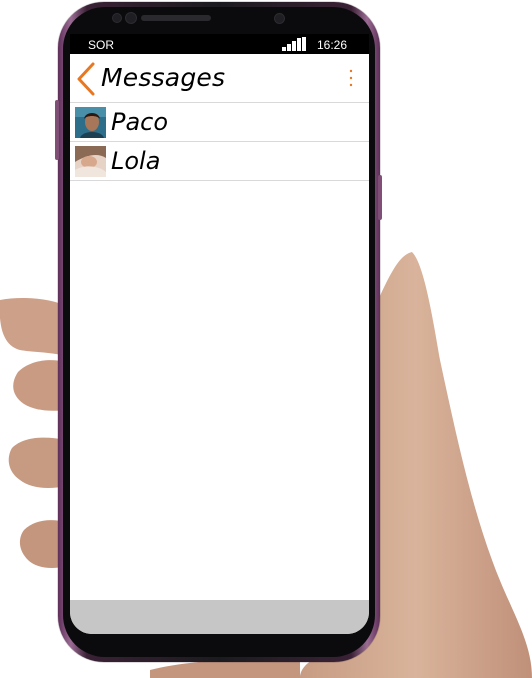 The width and height of the screenshot is (532, 678). Describe the element at coordinates (176, 18) in the screenshot. I see `speaker-grille` at that location.